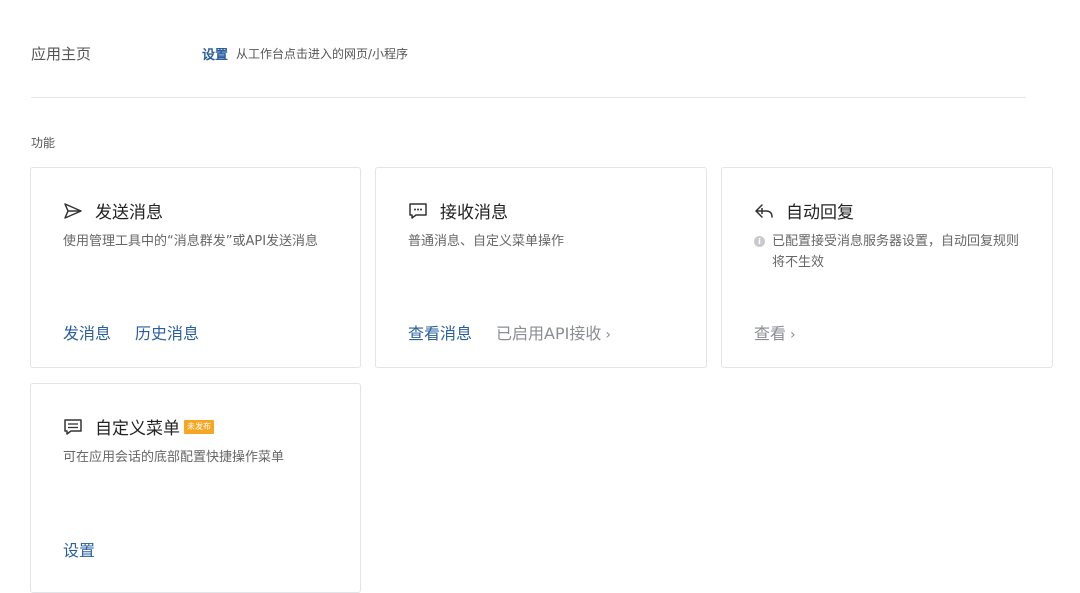  What do you see at coordinates (770, 333) in the screenshot?
I see `view-label: 查看` at bounding box center [770, 333].